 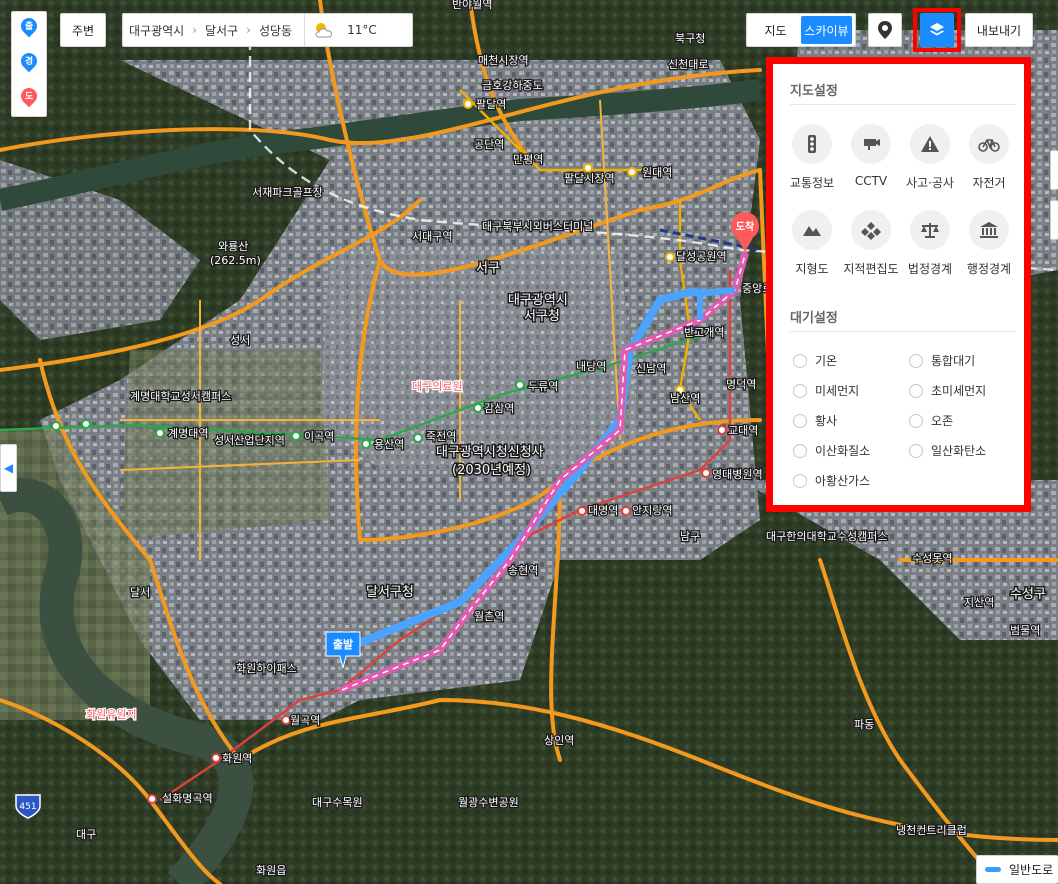 What do you see at coordinates (826, 30) in the screenshot?
I see `skyview-button: 스카이뷰` at bounding box center [826, 30].